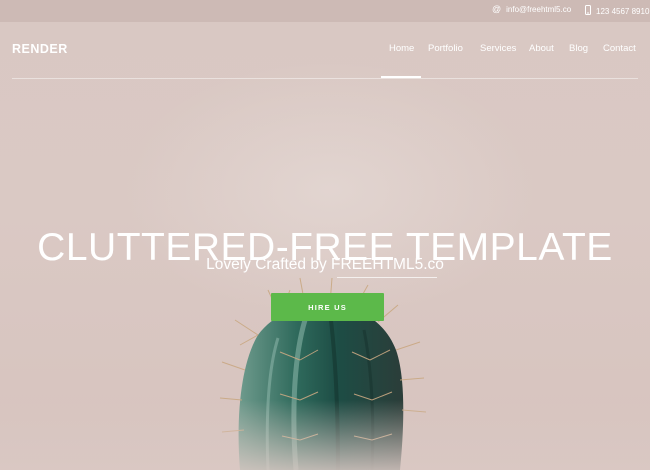 The image size is (650, 470). What do you see at coordinates (578, 48) in the screenshot?
I see `nav-item-blog: Blog` at bounding box center [578, 48].